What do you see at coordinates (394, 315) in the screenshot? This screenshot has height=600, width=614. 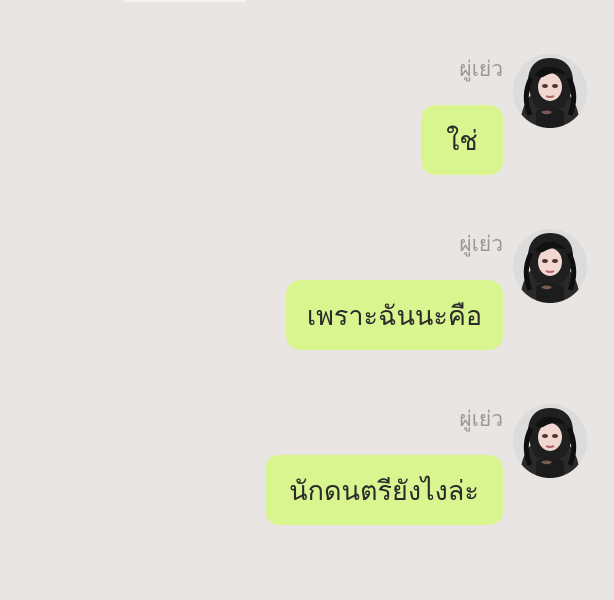 I see `message-bubble: เพราะฉันนะคือ` at bounding box center [394, 315].